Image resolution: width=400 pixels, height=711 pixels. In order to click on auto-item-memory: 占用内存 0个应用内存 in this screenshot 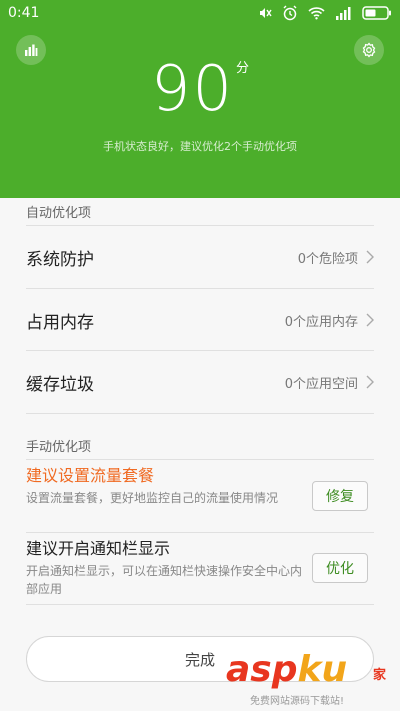, I will do `click(200, 320)`.